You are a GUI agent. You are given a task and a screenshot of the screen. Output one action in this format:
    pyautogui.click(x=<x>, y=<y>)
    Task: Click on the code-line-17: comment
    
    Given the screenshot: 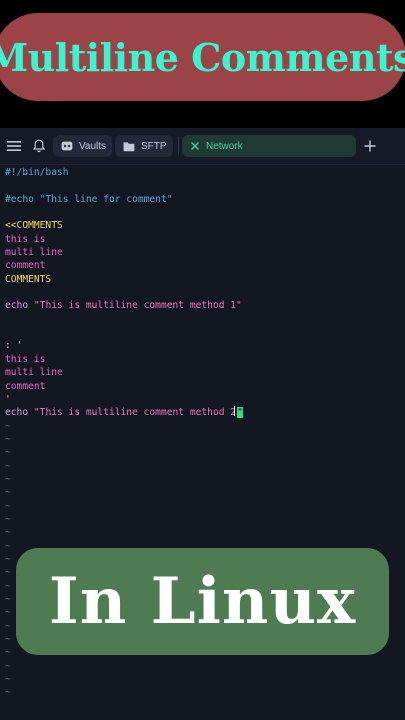 What is the action you would take?
    pyautogui.click(x=25, y=386)
    